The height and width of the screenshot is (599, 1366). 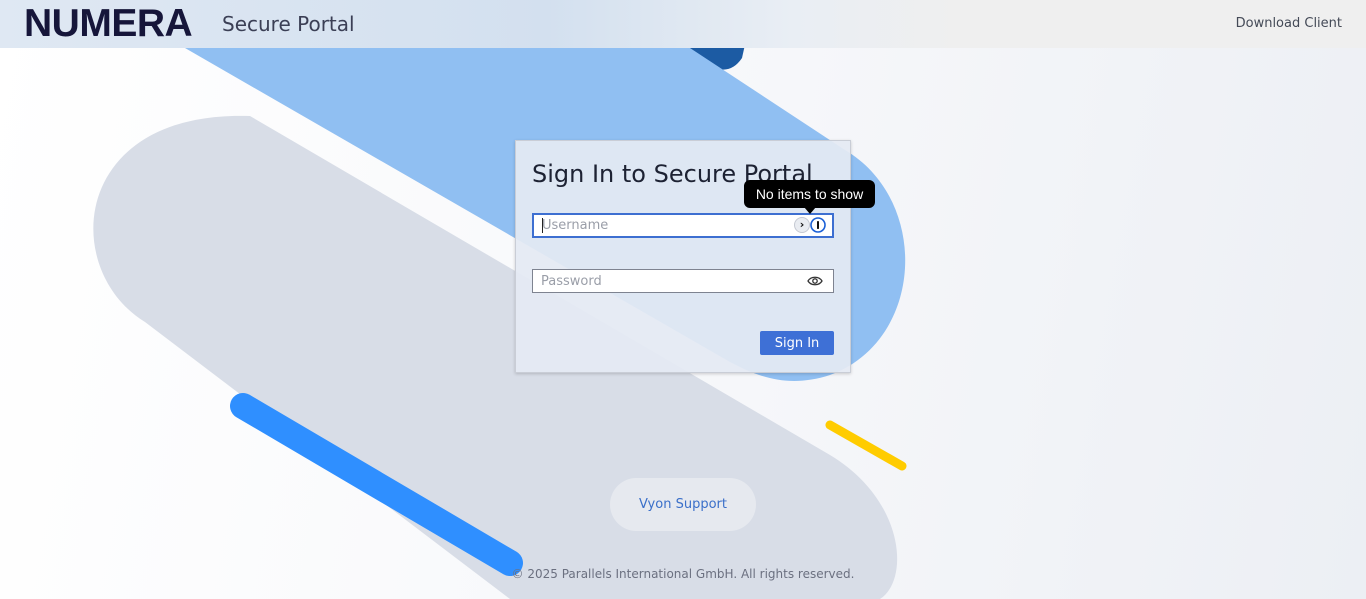 I want to click on password-field, so click(x=683, y=281).